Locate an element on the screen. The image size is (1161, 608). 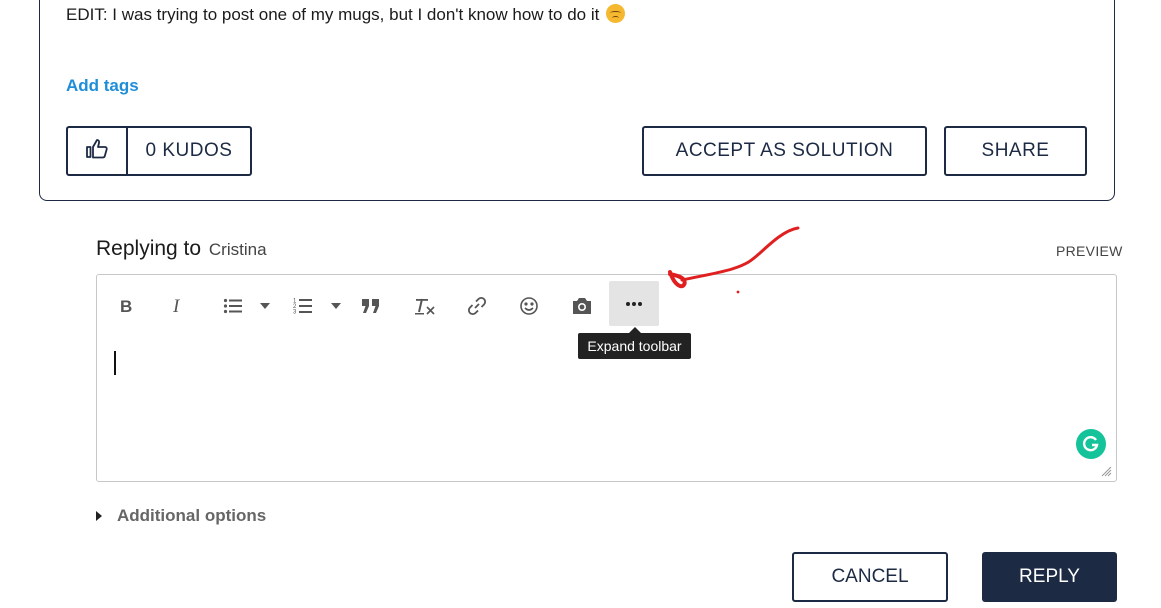
emoji-icon is located at coordinates (529, 306).